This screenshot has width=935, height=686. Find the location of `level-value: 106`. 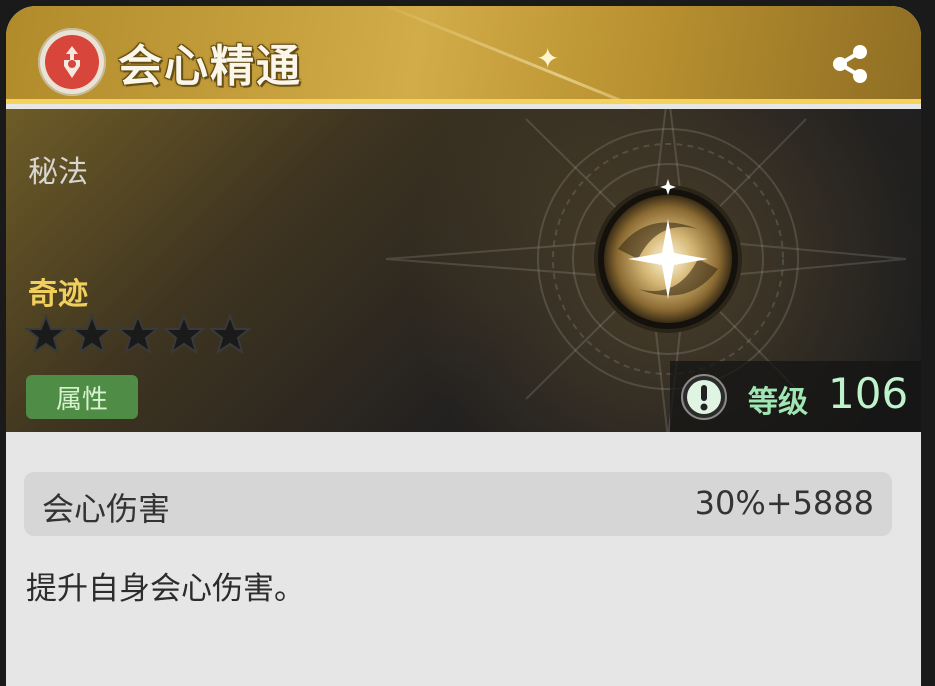

level-value: 106 is located at coordinates (868, 393).